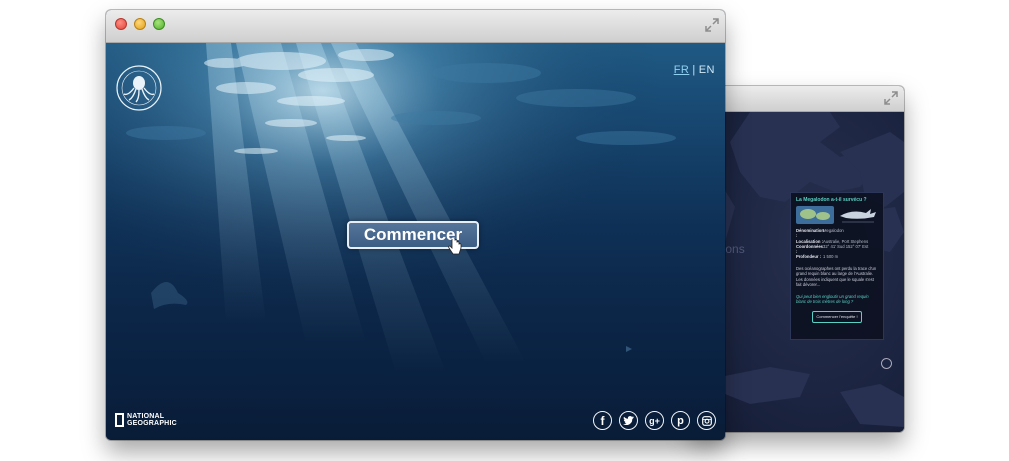 Image resolution: width=1009 pixels, height=461 pixels. What do you see at coordinates (152, 423) in the screenshot?
I see `natgeo-line2: GEOGRAPHIC` at bounding box center [152, 423].